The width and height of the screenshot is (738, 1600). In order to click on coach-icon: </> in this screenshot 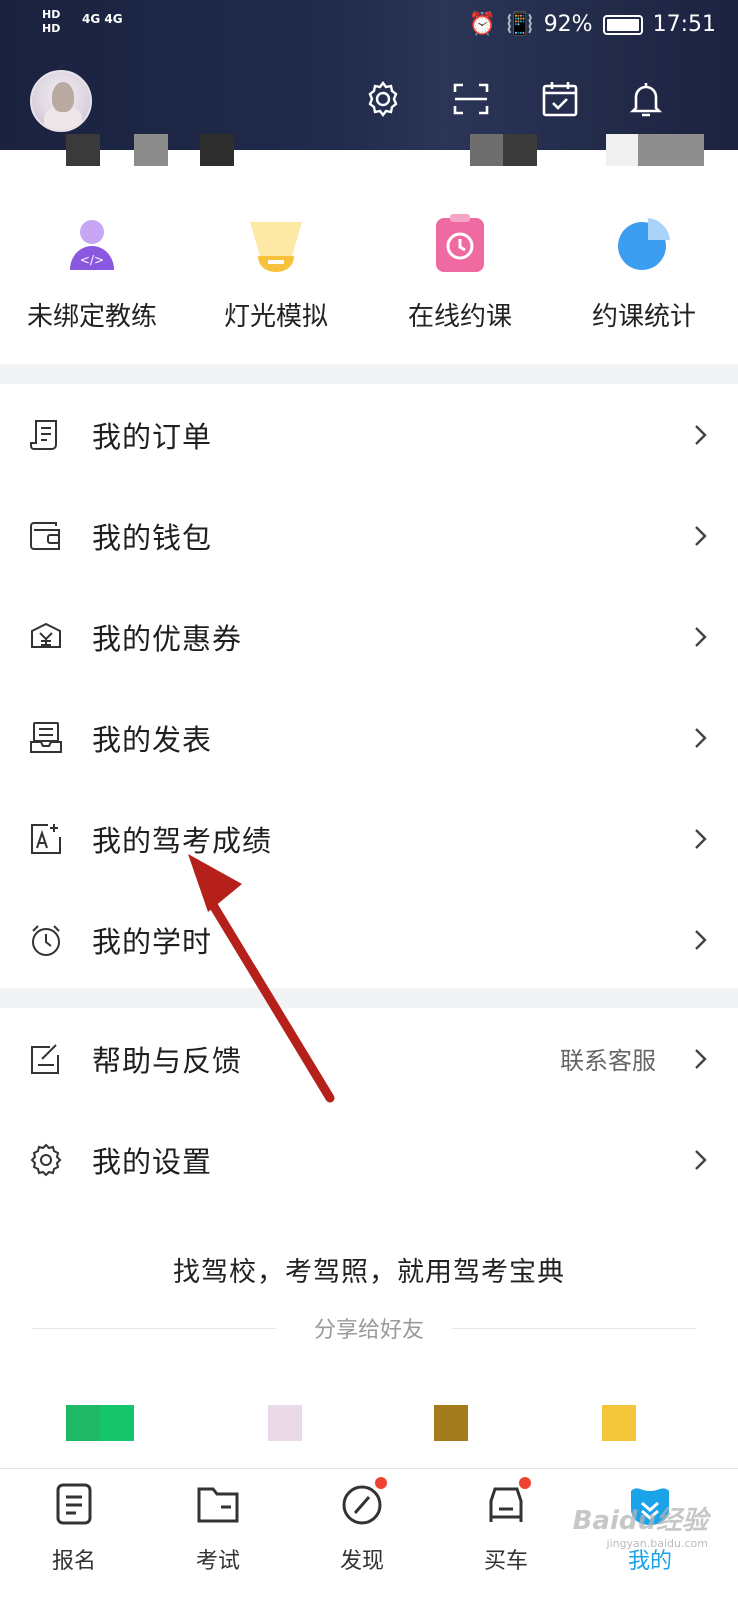, I will do `click(92, 244)`.